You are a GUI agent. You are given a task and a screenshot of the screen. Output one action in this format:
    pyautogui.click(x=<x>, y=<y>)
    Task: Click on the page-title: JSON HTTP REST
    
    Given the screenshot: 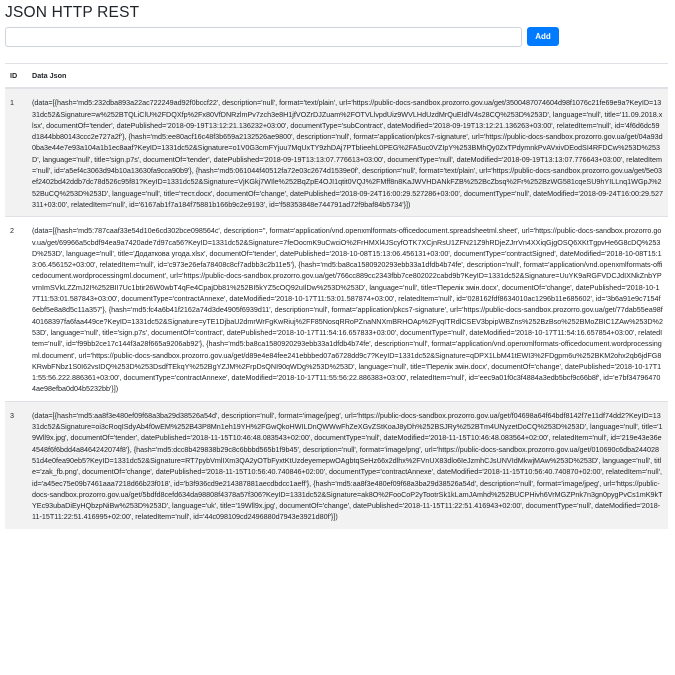 What is the action you would take?
    pyautogui.click(x=72, y=12)
    